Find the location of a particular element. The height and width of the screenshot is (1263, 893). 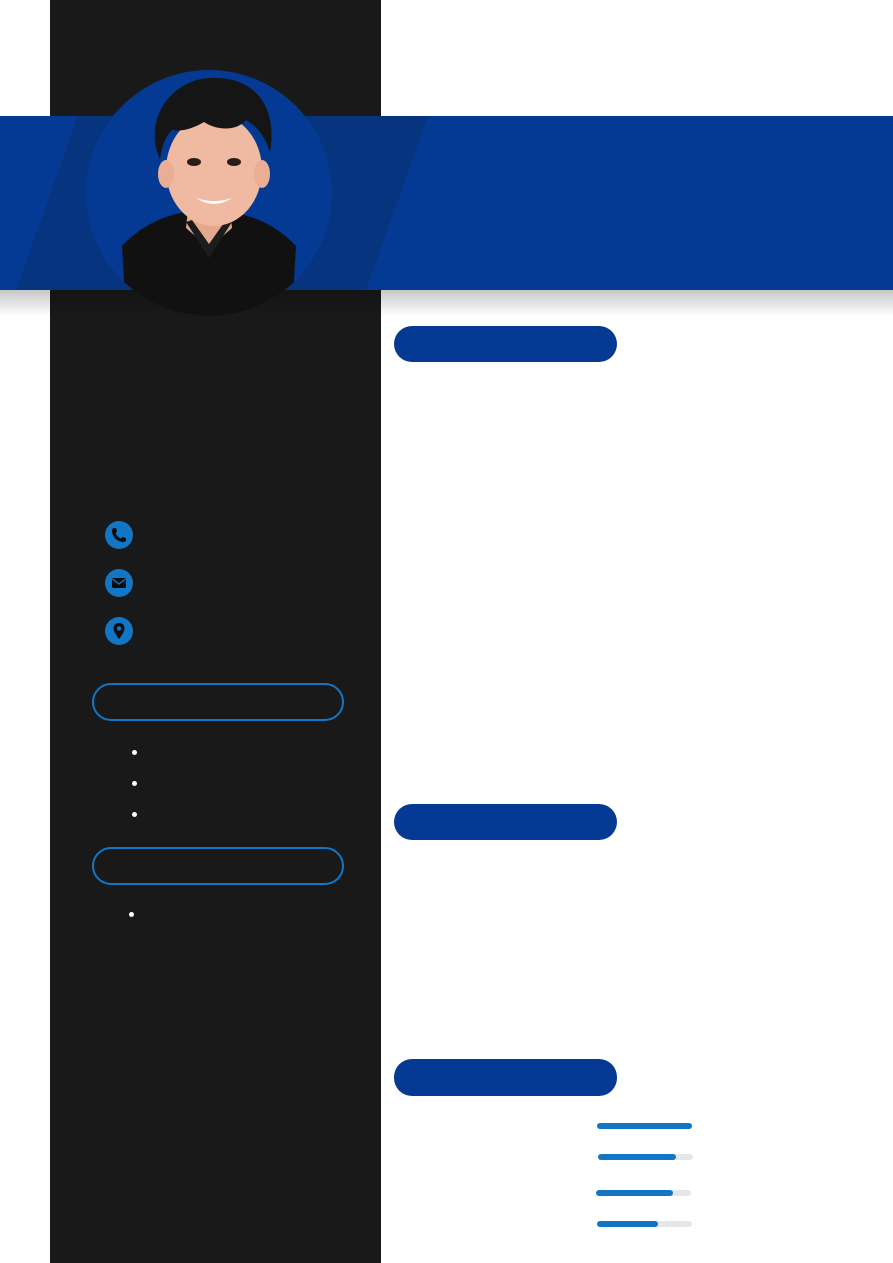

email-text is located at coordinates (258, 583).